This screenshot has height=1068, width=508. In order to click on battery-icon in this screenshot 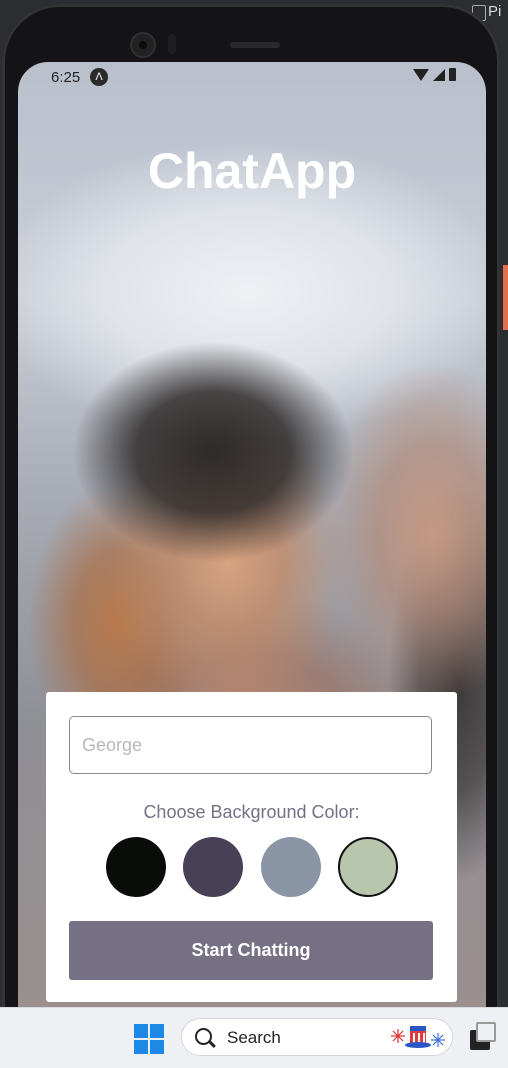, I will do `click(452, 74)`.